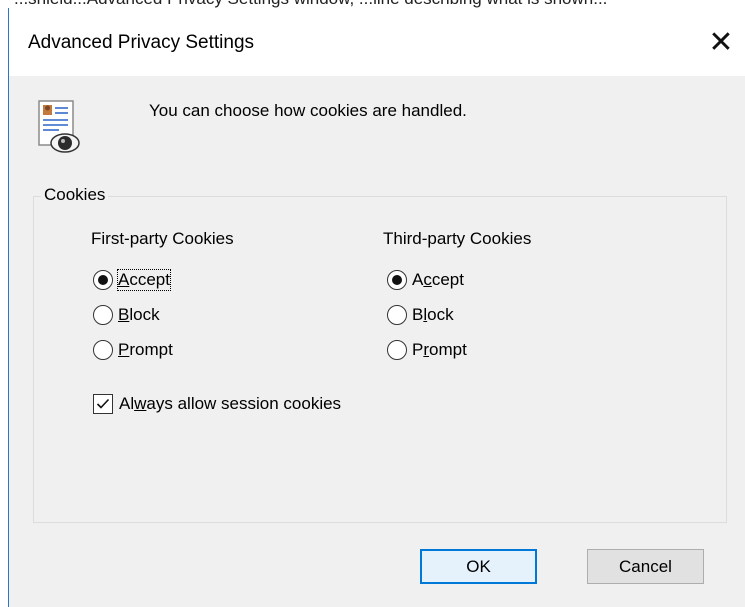 This screenshot has height=607, width=745. What do you see at coordinates (75, 195) in the screenshot?
I see `cookies-legend: Cookies` at bounding box center [75, 195].